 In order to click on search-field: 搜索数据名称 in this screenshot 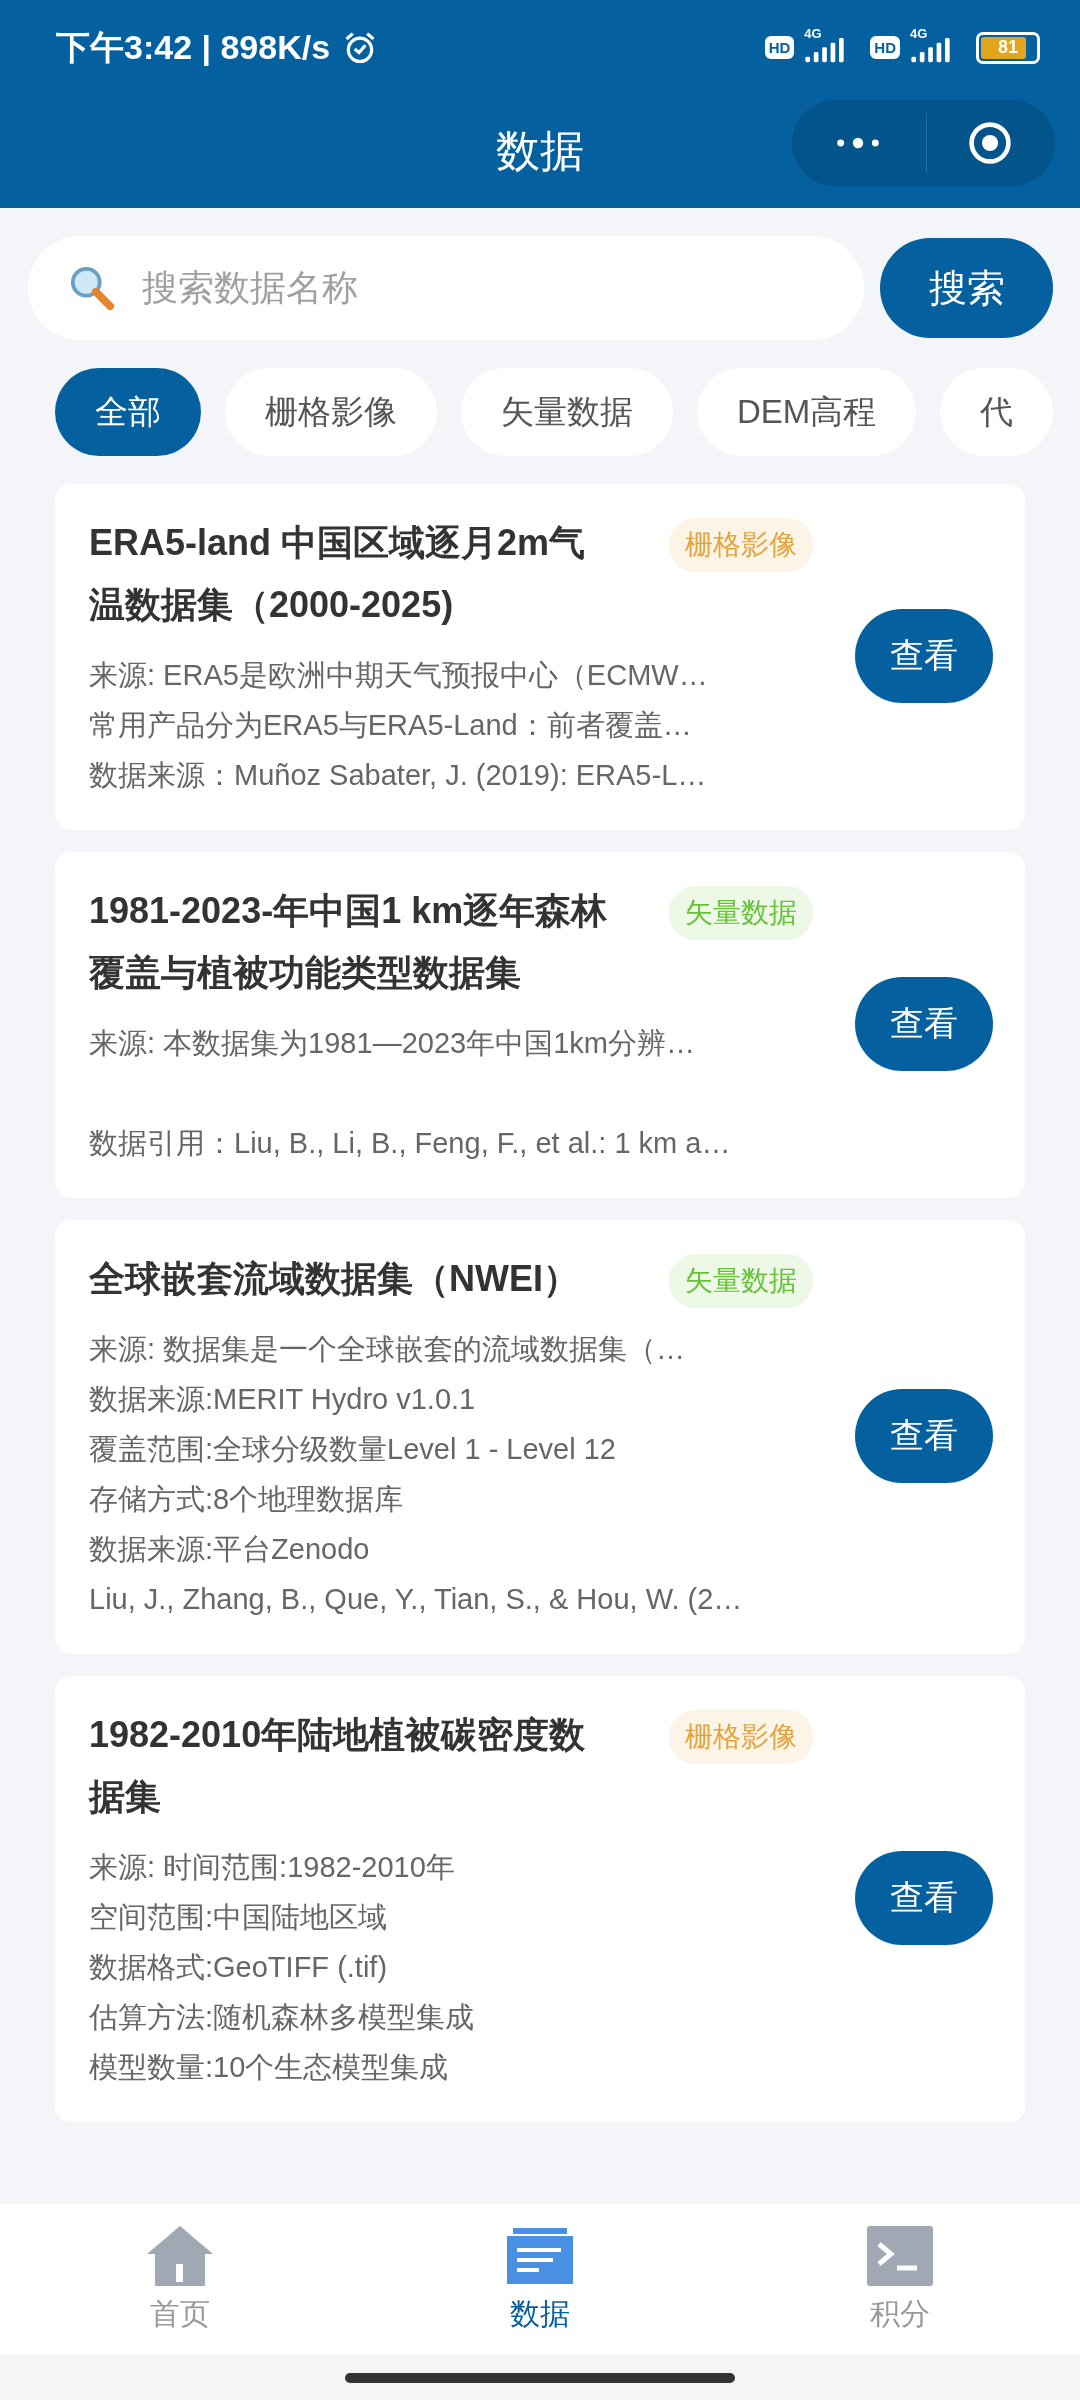, I will do `click(446, 288)`.